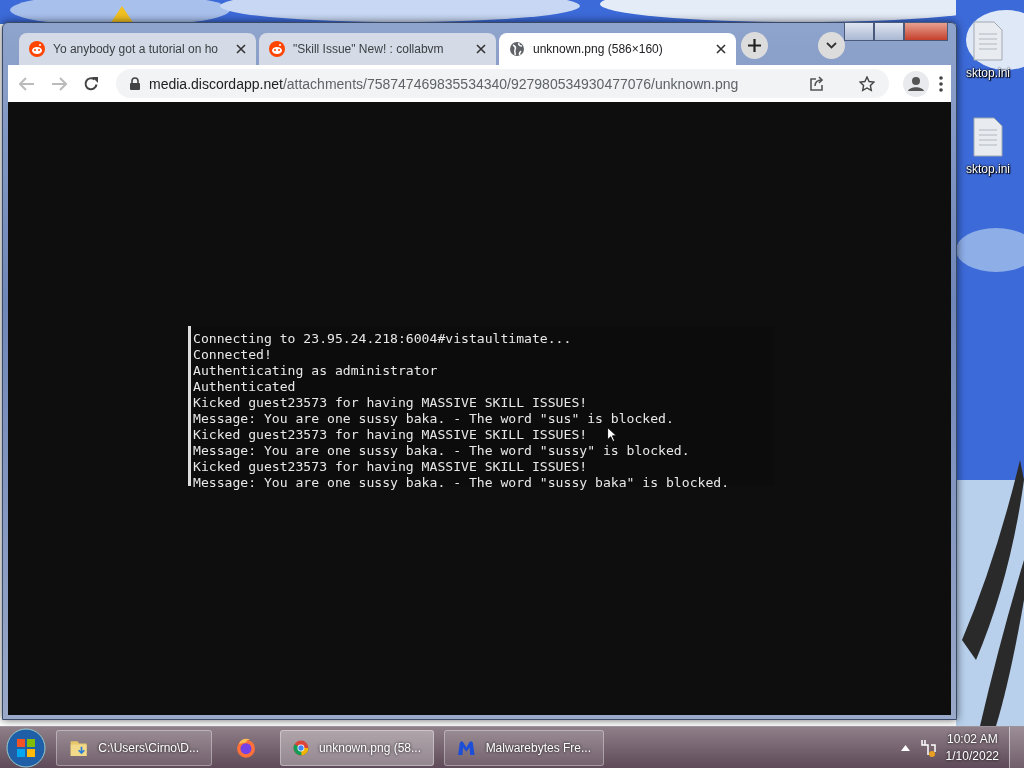  I want to click on address-bar: media.discordapp.net/attachments/758747469835534340/927980534930477076/unknown.png, so click(502, 83).